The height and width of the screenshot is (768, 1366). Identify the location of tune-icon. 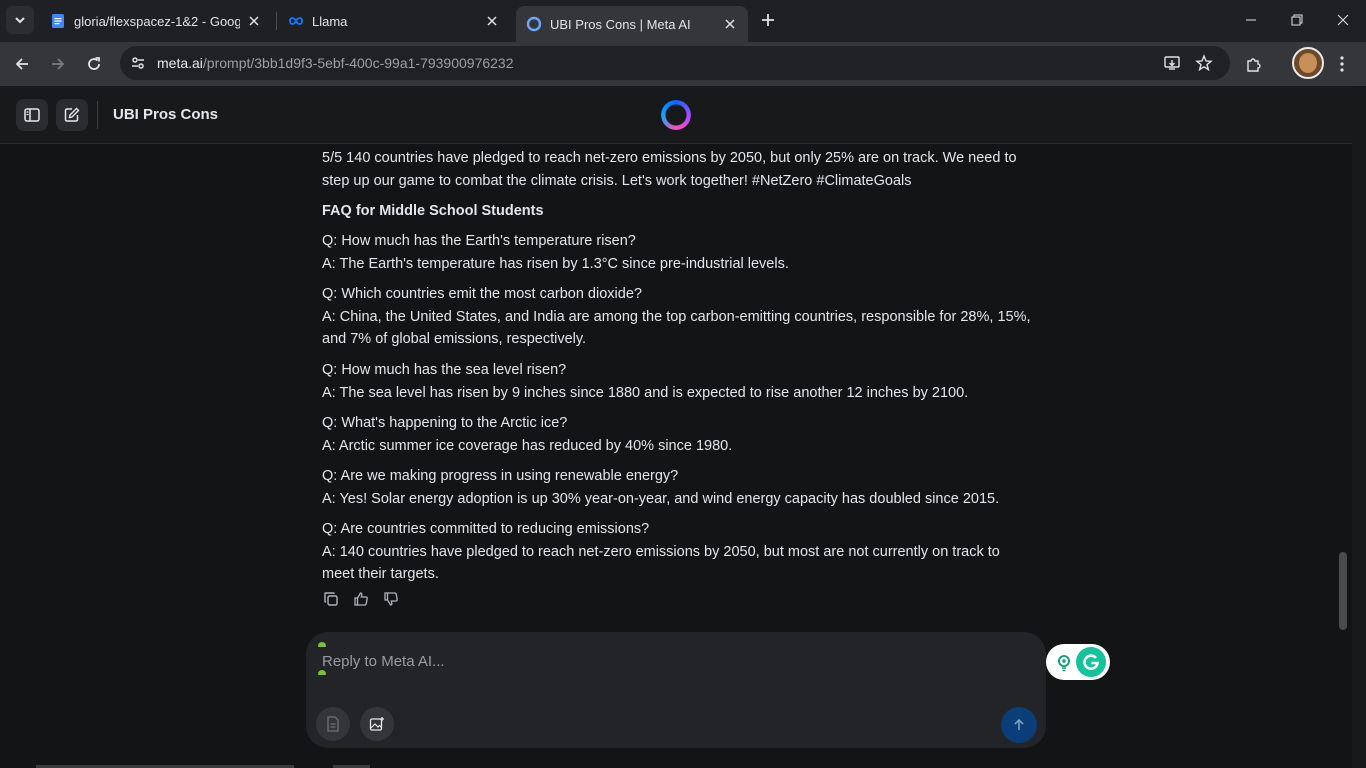
(138, 63).